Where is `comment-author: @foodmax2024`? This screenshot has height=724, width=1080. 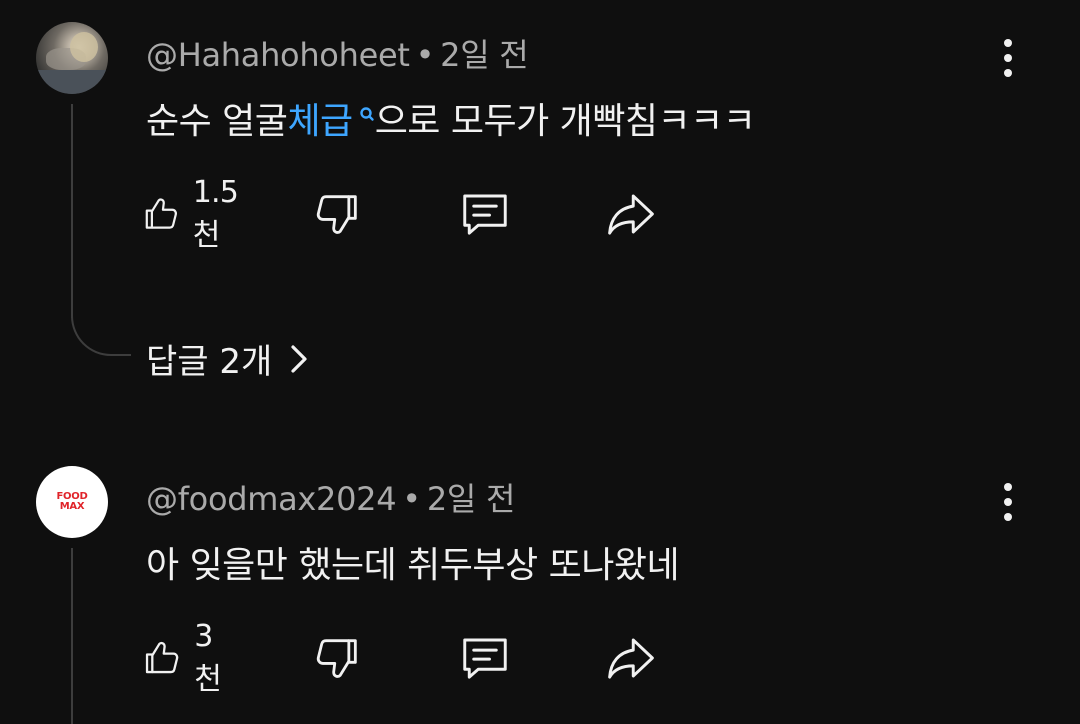
comment-author: @foodmax2024 is located at coordinates (271, 499).